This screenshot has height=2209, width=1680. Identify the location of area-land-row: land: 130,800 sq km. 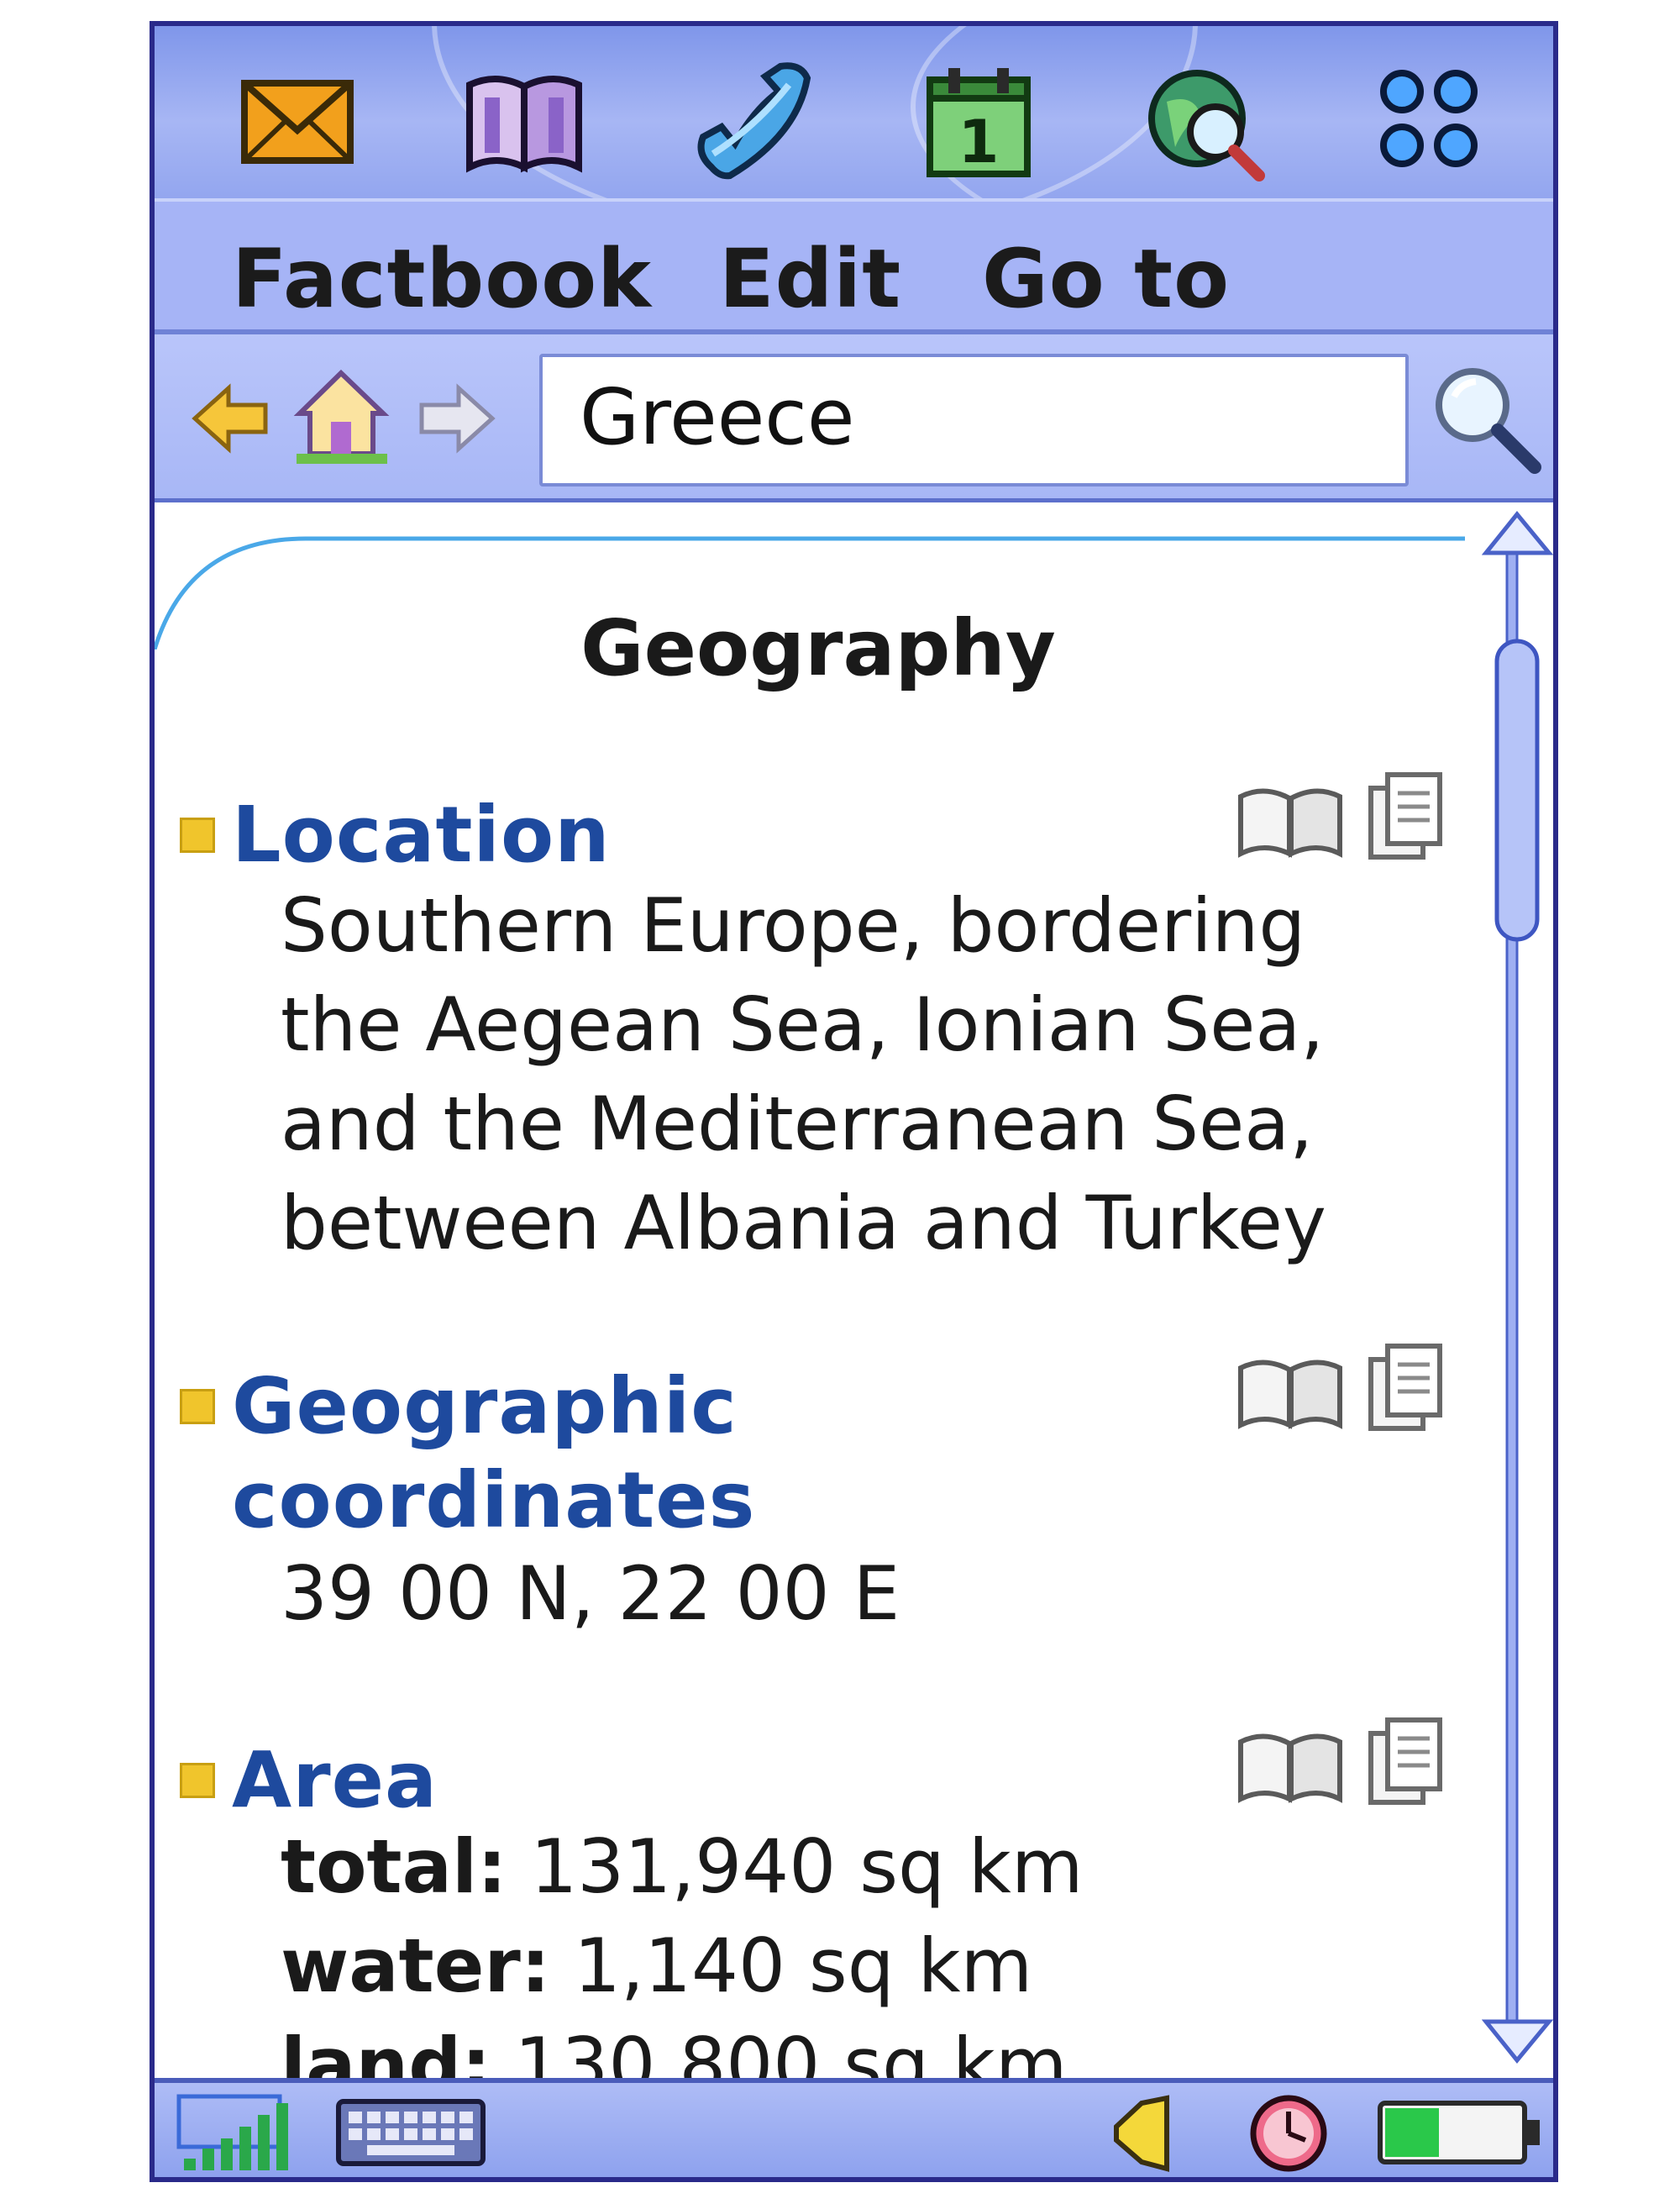
(674, 2047).